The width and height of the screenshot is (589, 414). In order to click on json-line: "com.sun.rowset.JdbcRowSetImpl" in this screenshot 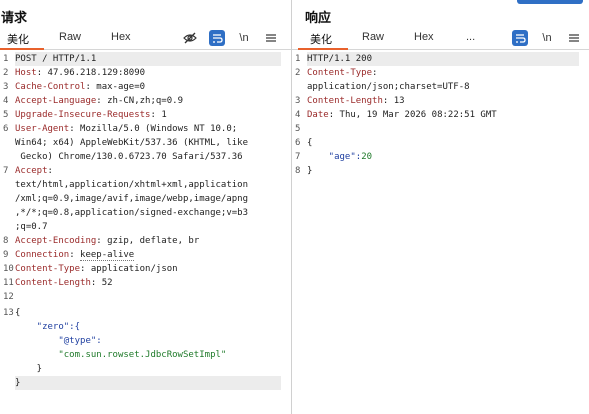, I will do `click(121, 355)`.